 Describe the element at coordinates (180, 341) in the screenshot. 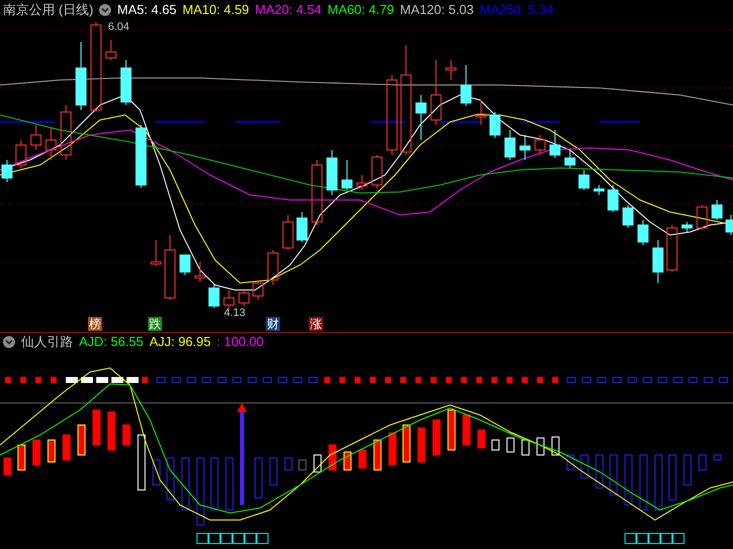

I see `indicator-value: AJJ: 96.95` at that location.